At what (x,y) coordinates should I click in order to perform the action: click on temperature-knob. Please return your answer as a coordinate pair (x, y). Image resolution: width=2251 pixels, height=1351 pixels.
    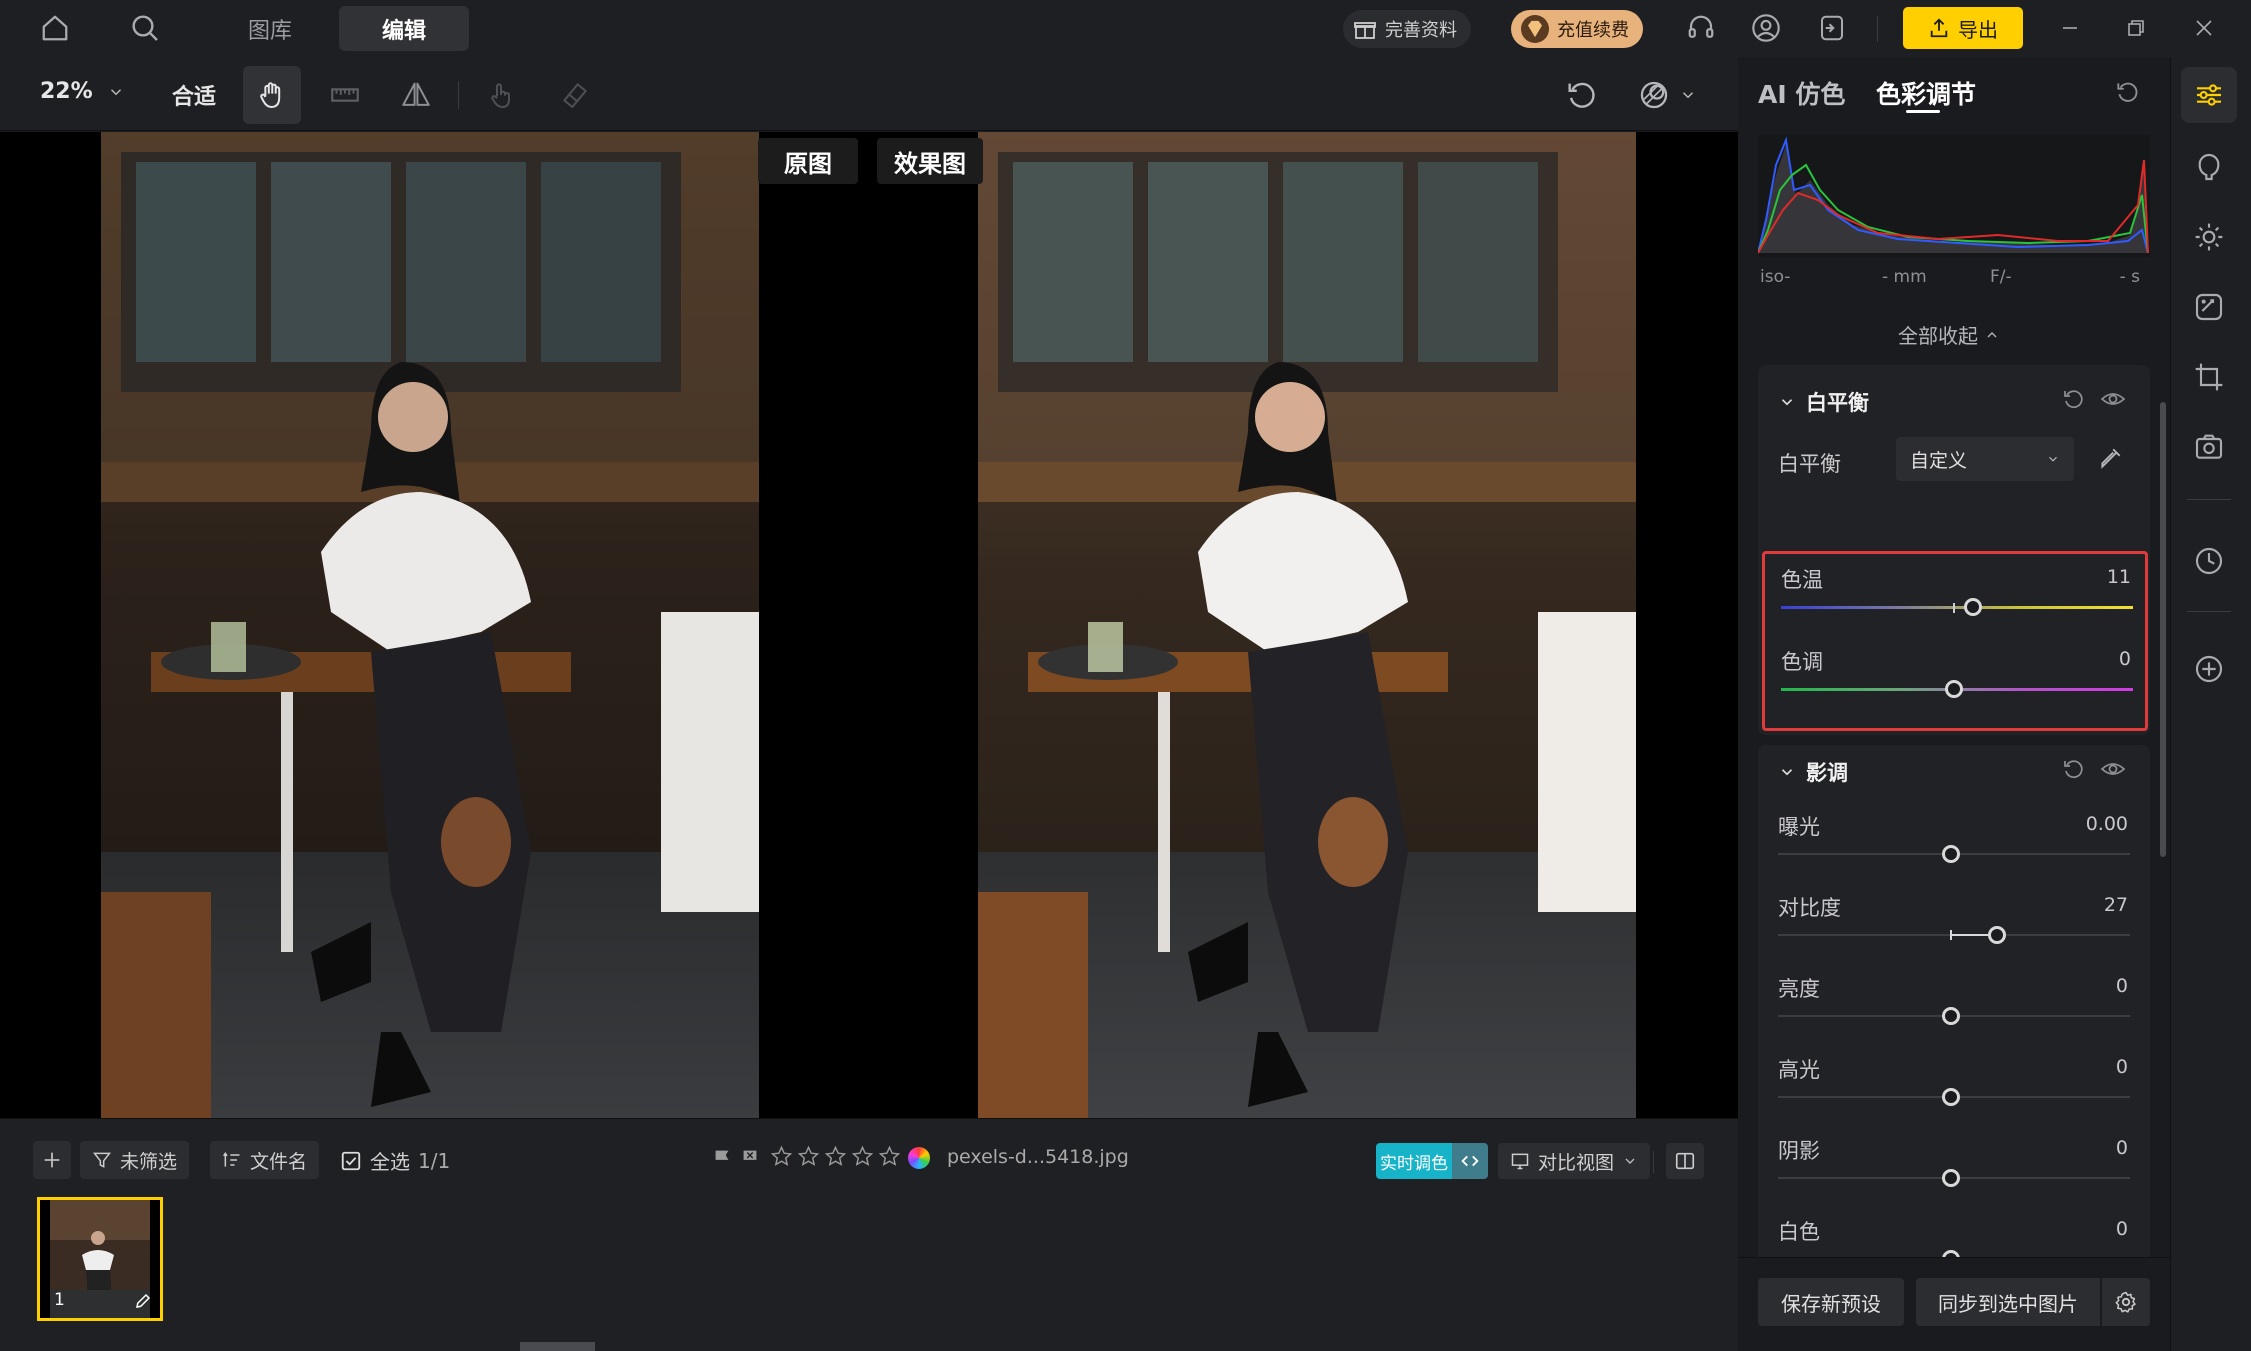
    Looking at the image, I should click on (1973, 607).